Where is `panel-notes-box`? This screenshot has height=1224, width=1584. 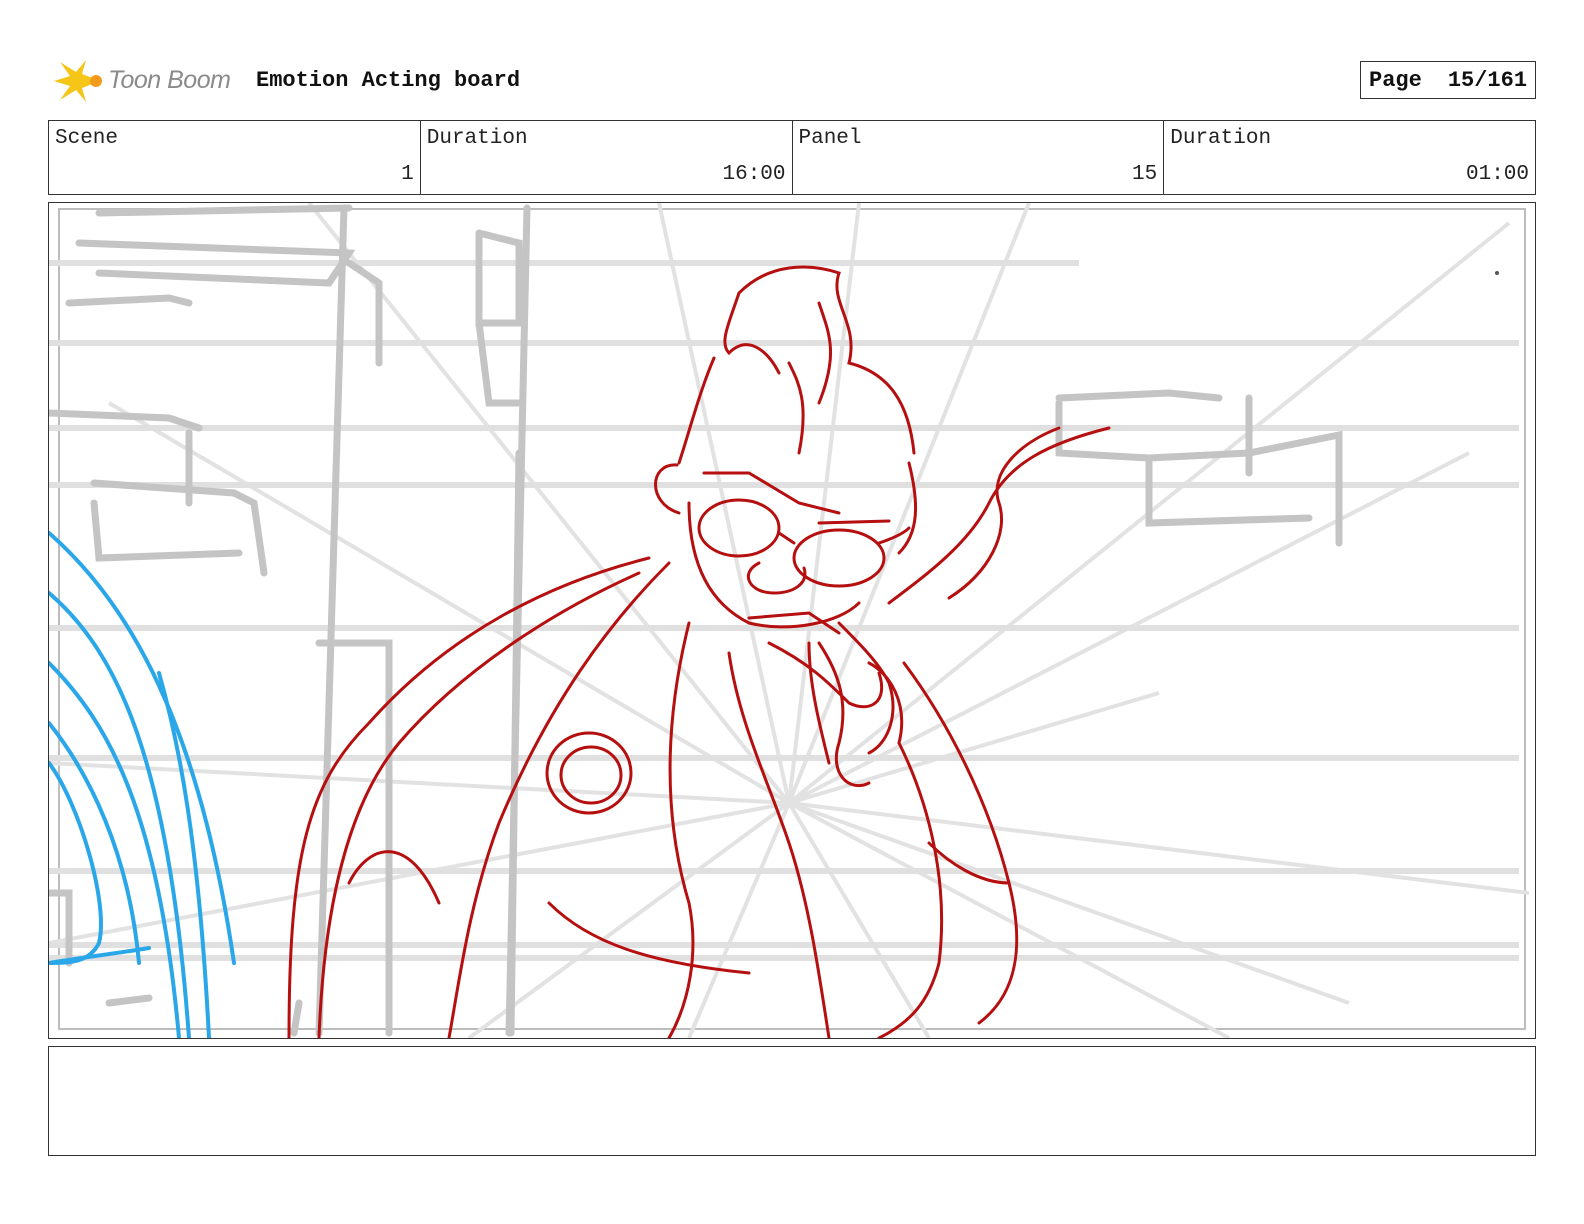 panel-notes-box is located at coordinates (792, 1101).